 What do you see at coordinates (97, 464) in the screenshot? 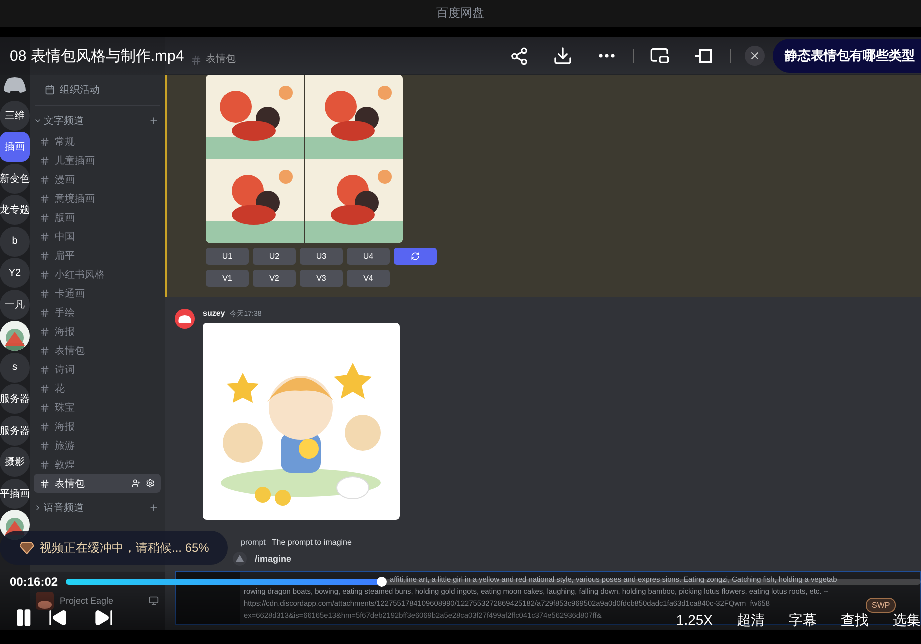
I see `channel-item: 敦煌` at bounding box center [97, 464].